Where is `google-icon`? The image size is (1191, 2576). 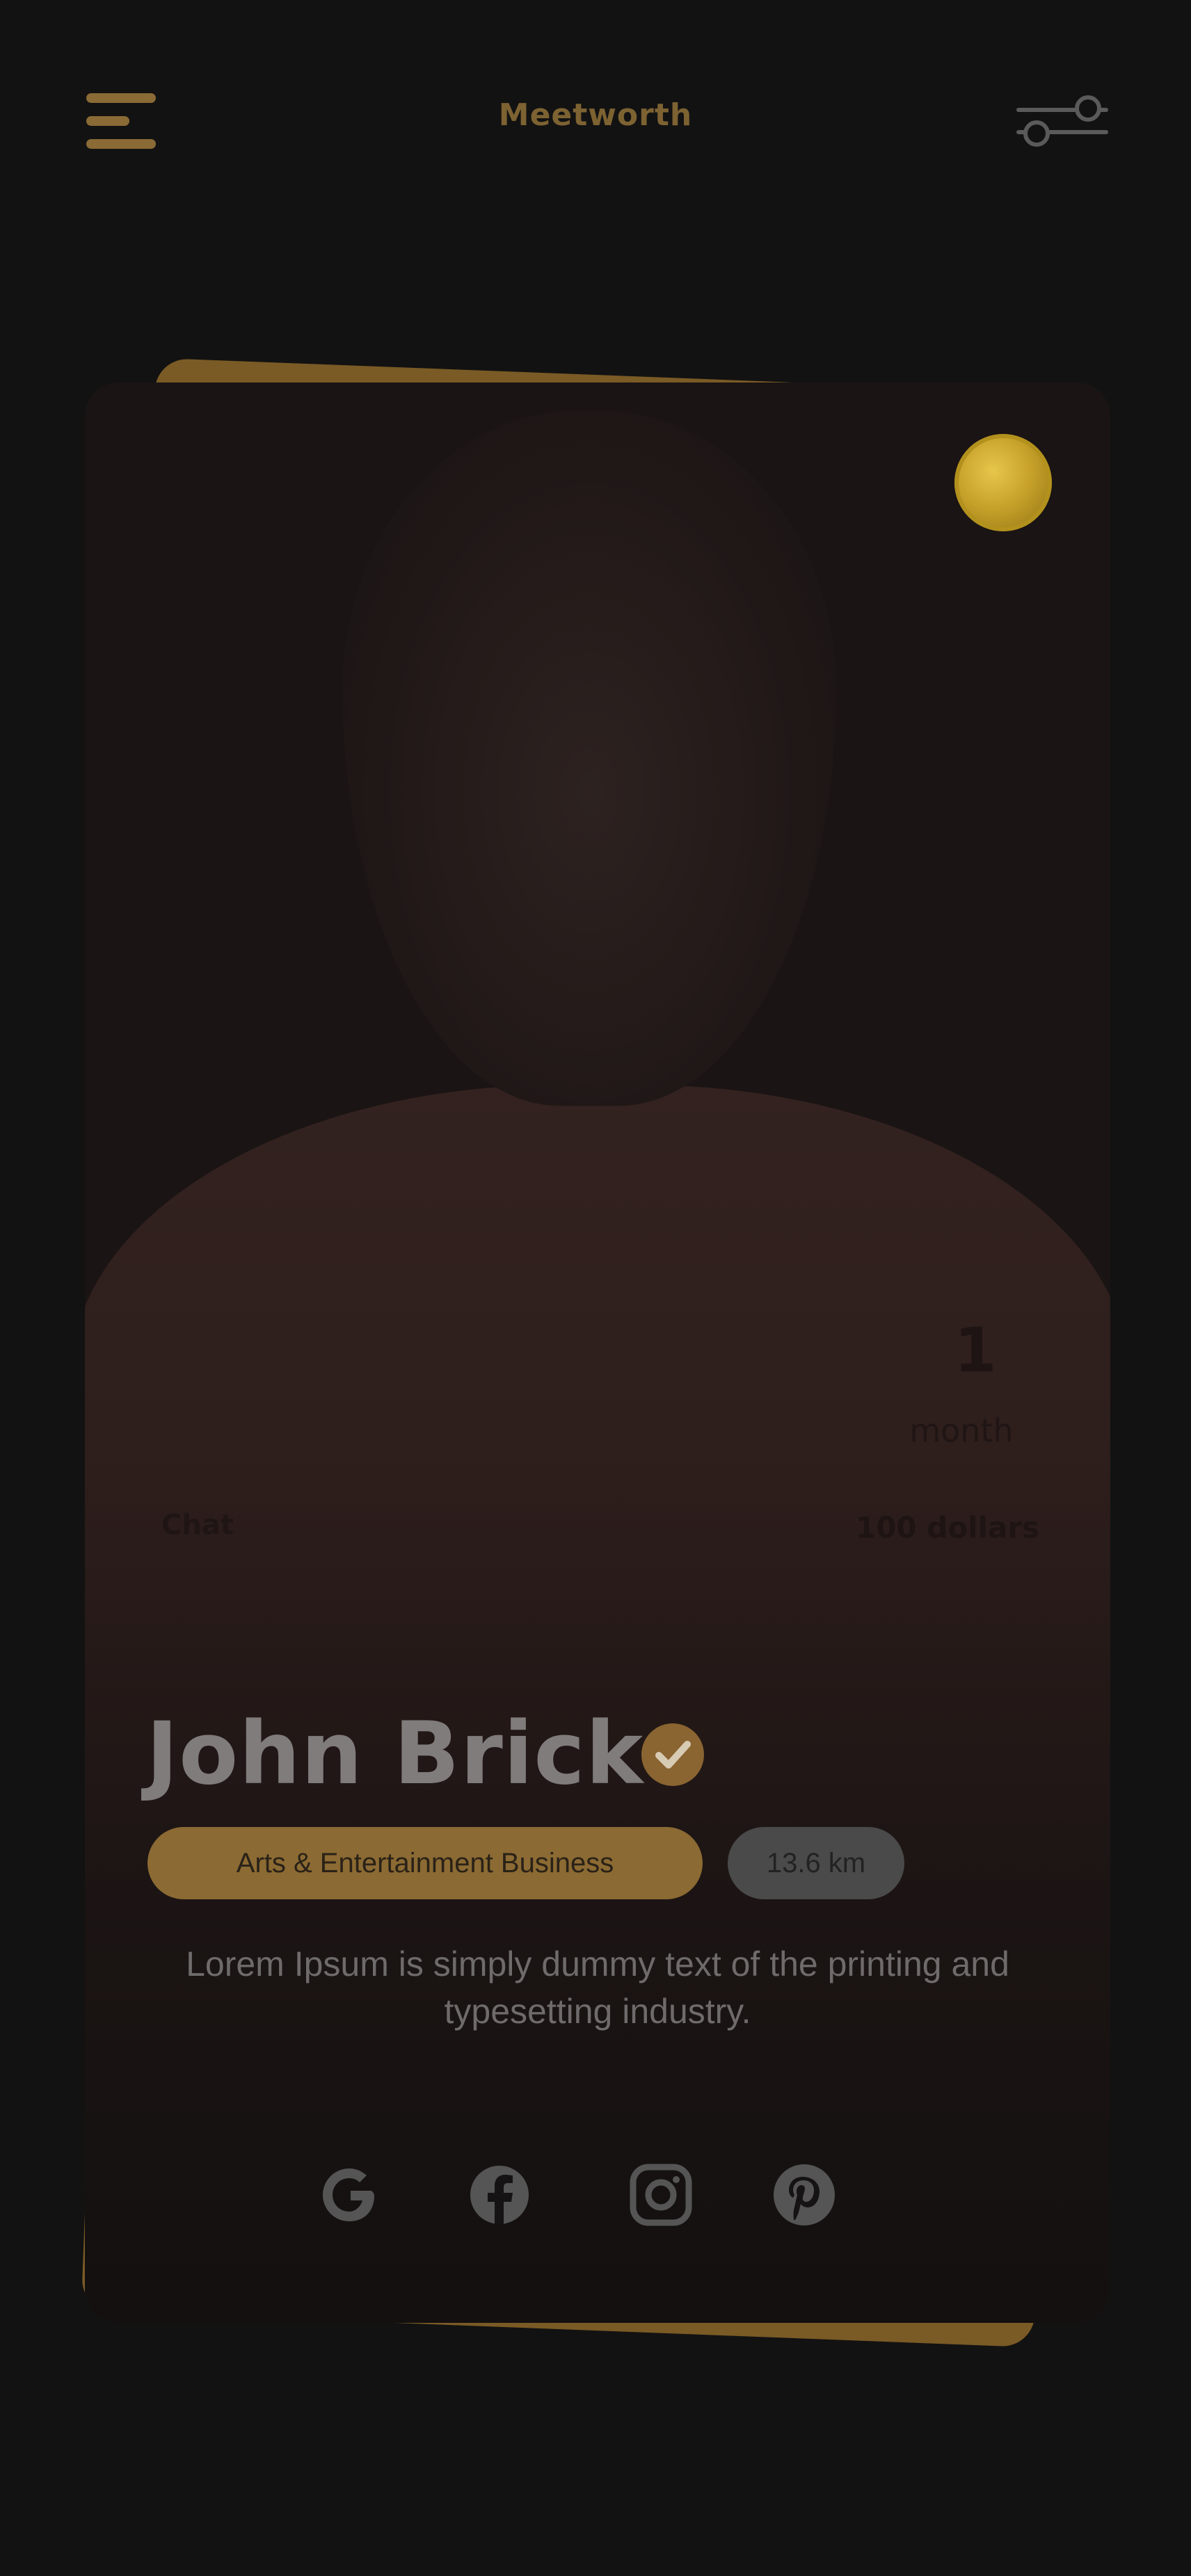
google-icon is located at coordinates (348, 2195).